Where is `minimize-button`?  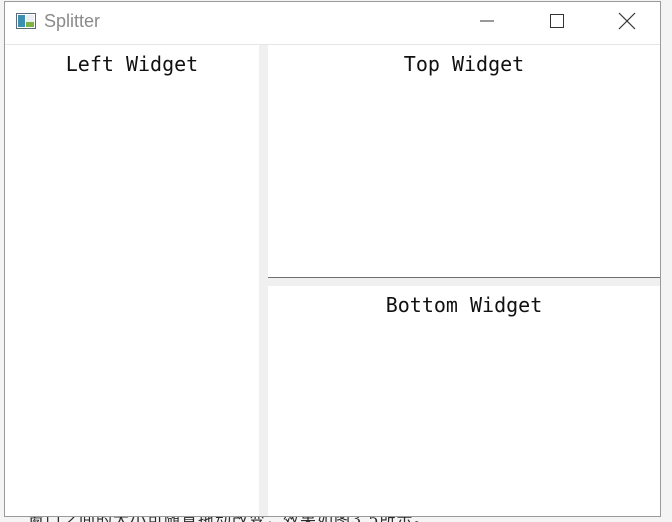 minimize-button is located at coordinates (487, 23).